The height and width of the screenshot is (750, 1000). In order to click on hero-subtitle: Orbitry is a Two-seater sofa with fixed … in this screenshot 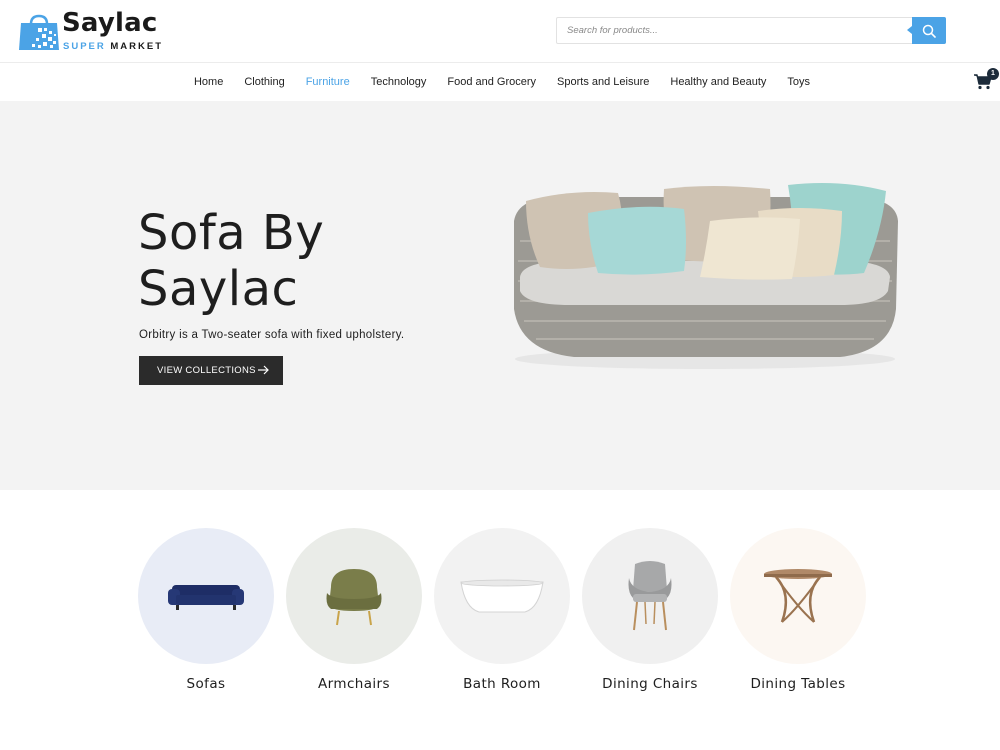, I will do `click(272, 335)`.